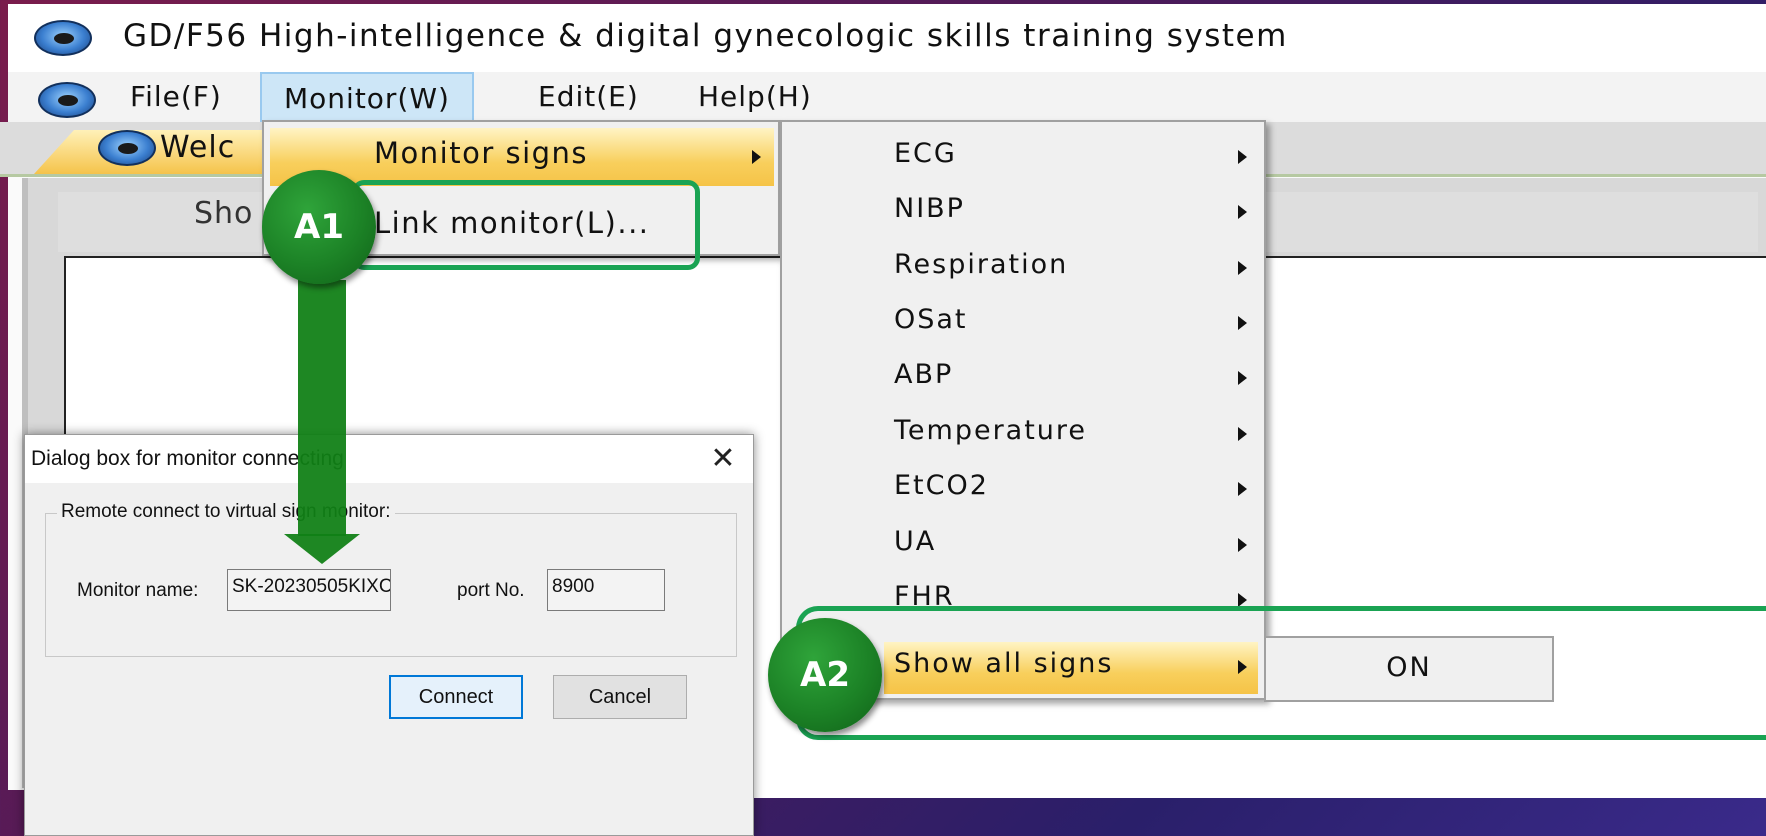 The height and width of the screenshot is (836, 1766). Describe the element at coordinates (1023, 378) in the screenshot. I see `submenu-item-abp: ABP` at that location.